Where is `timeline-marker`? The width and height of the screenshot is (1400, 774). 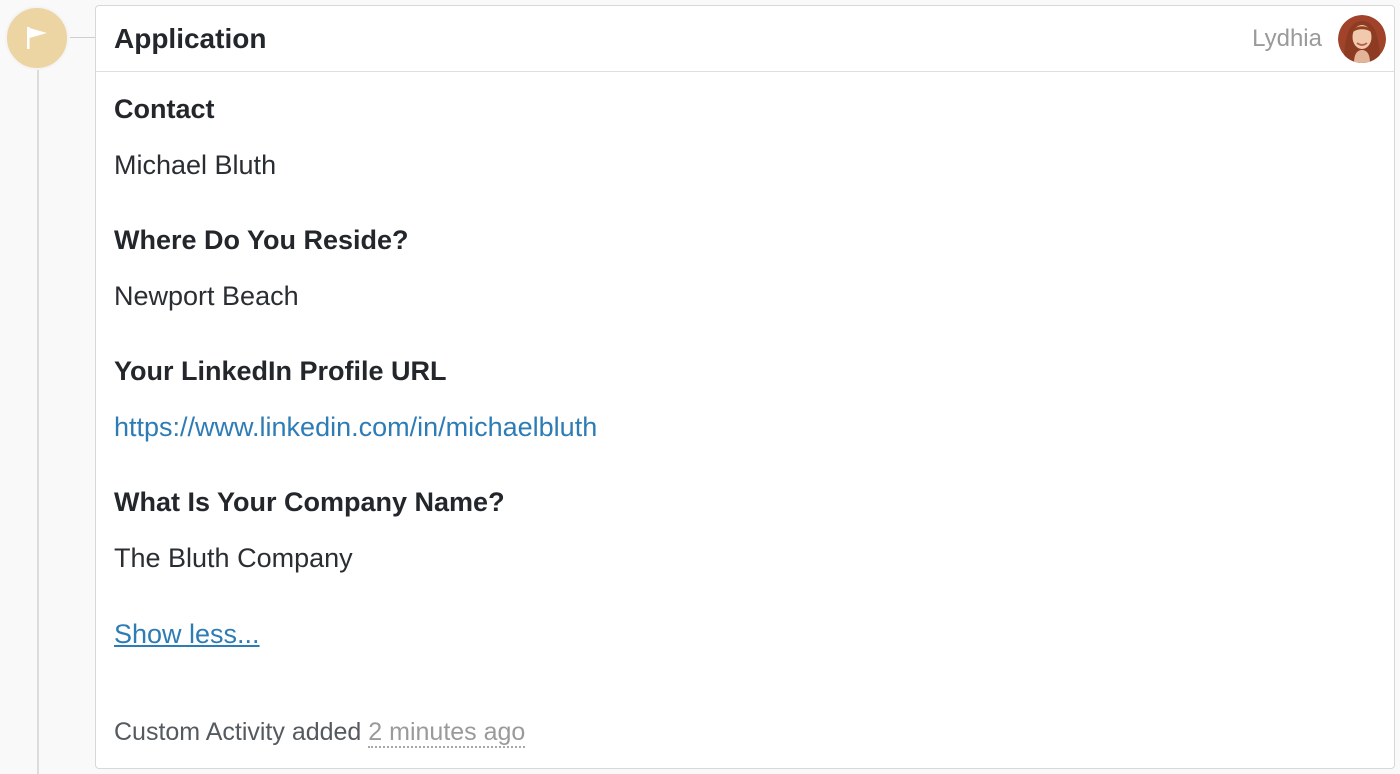 timeline-marker is located at coordinates (37, 38).